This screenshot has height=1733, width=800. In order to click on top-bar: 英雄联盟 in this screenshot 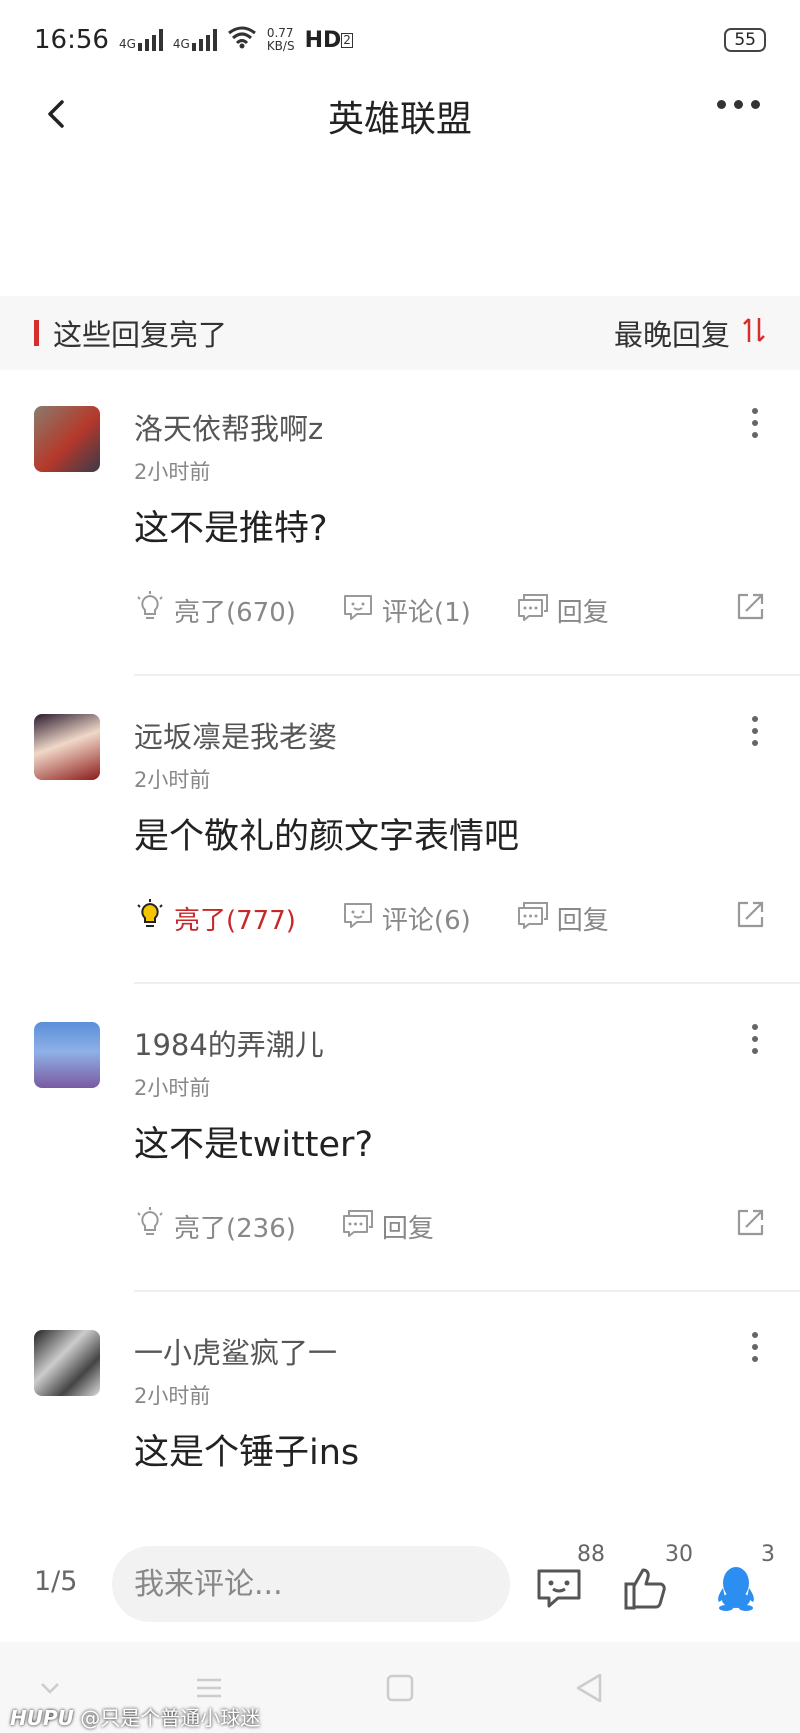, I will do `click(400, 116)`.